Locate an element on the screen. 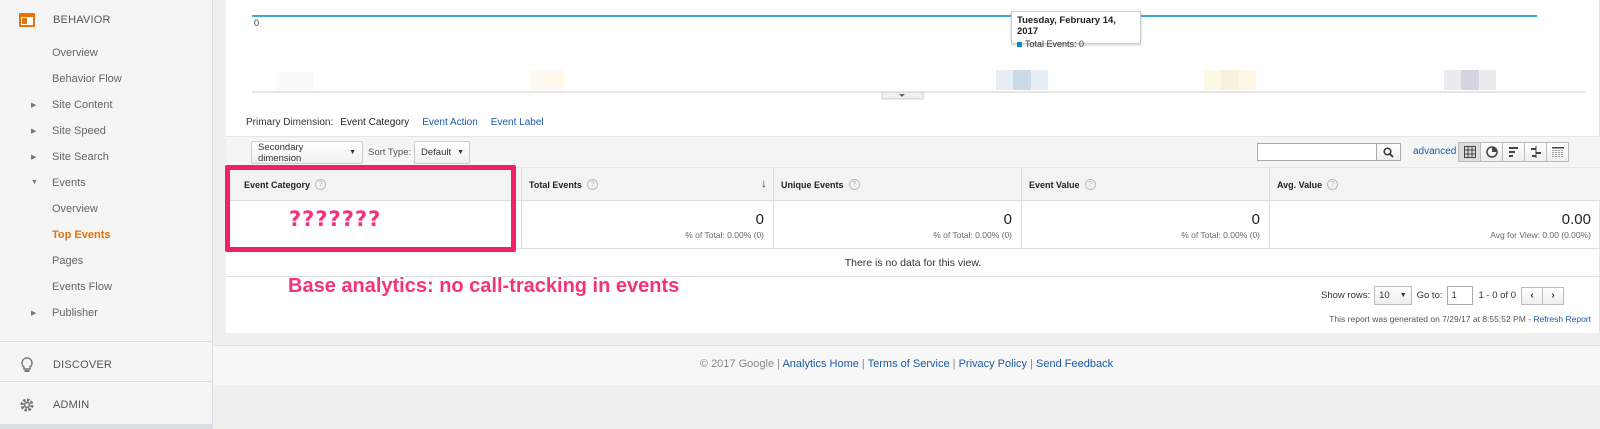 Image resolution: width=1600 pixels, height=429 pixels. sidebar-admin-bar is located at coordinates (106, 426).